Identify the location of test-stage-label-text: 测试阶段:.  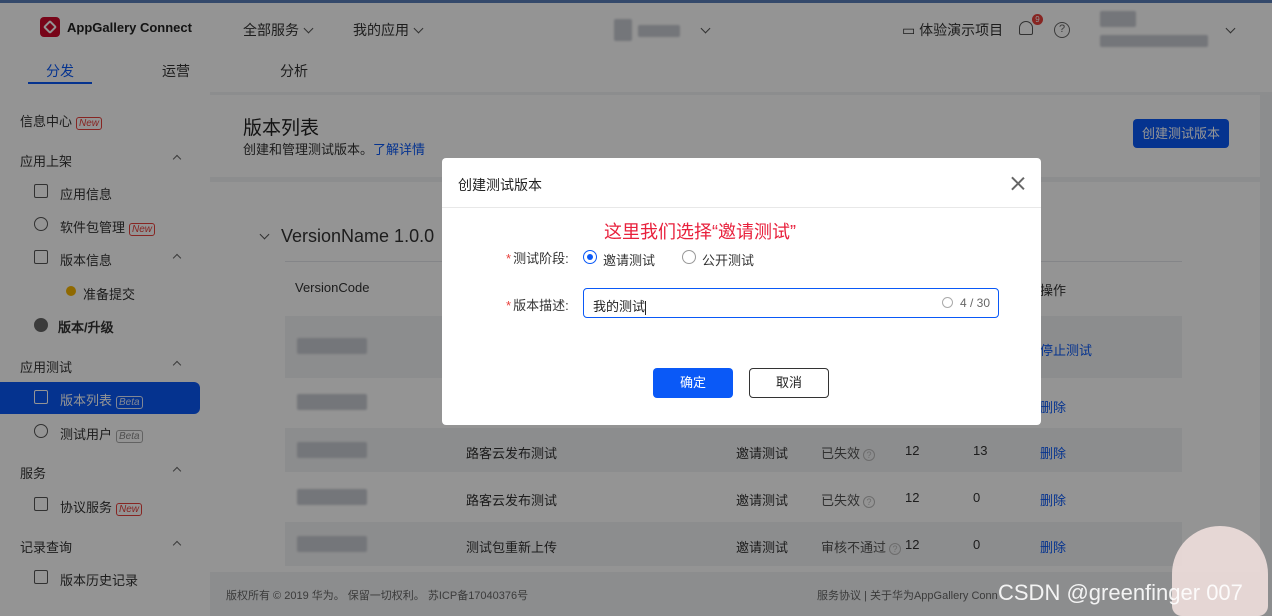
(541, 258).